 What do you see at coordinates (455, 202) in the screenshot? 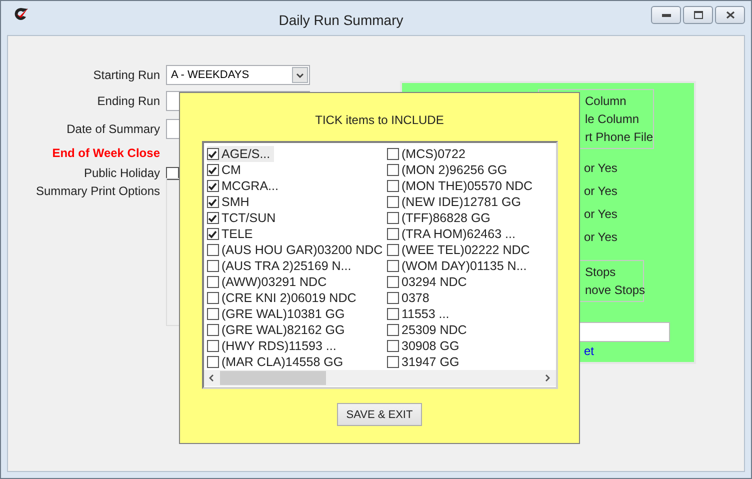
I see `checklist-item: (NEW IDE)12781 GG` at bounding box center [455, 202].